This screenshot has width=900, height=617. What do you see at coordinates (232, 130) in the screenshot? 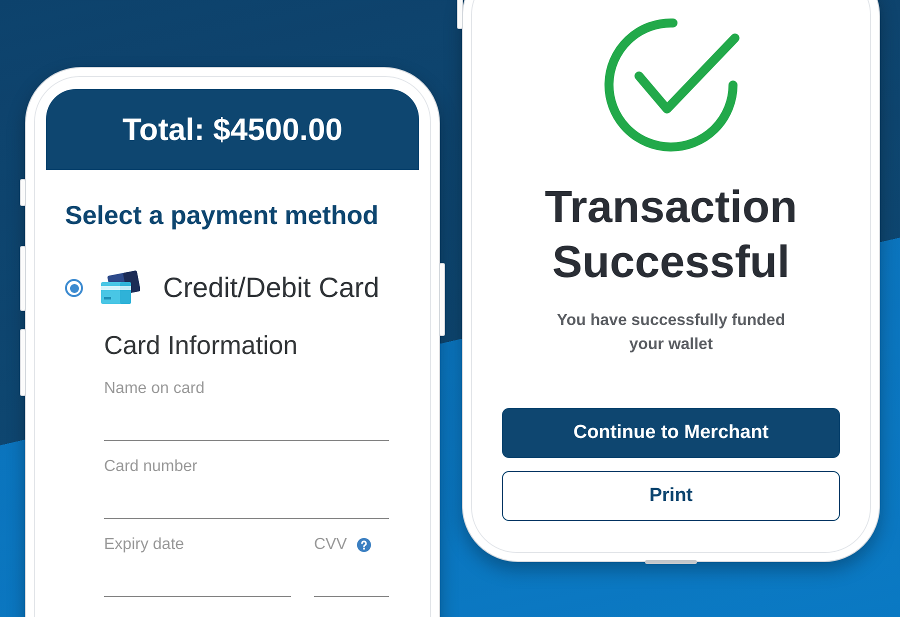
I see `total-amount: Total: $4500.00` at bounding box center [232, 130].